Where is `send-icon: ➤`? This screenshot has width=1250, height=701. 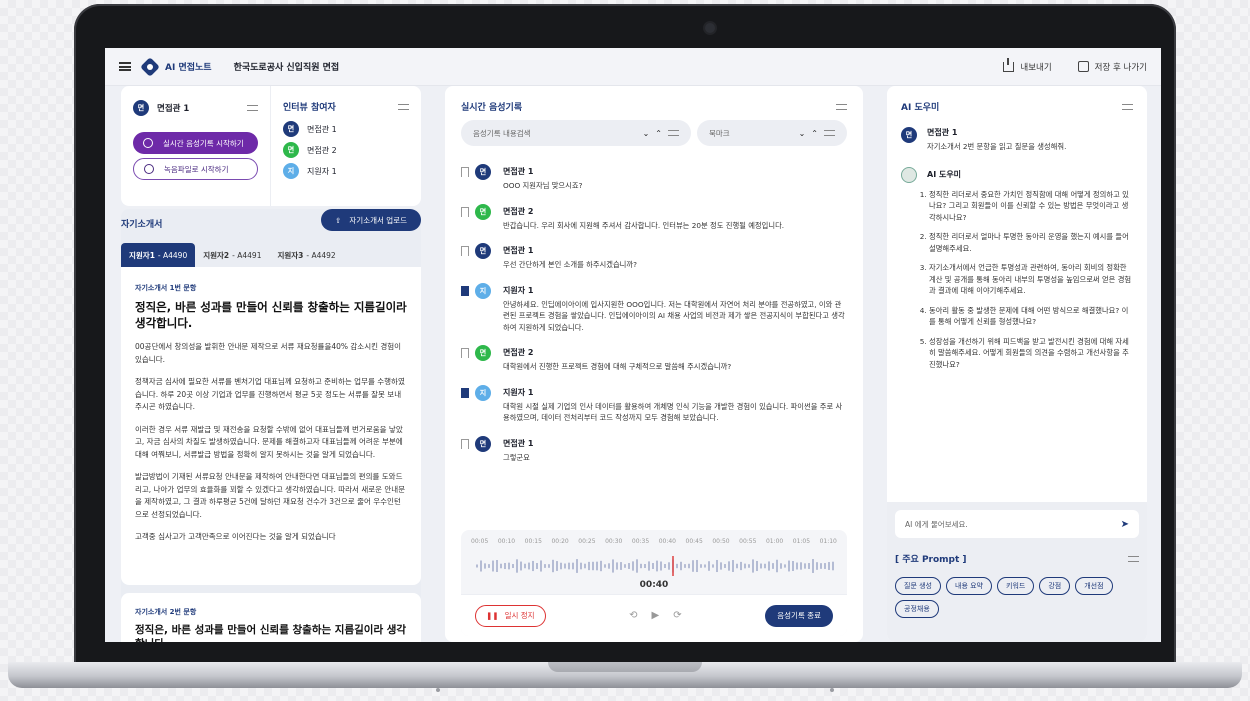
send-icon: ➤ is located at coordinates (1125, 524).